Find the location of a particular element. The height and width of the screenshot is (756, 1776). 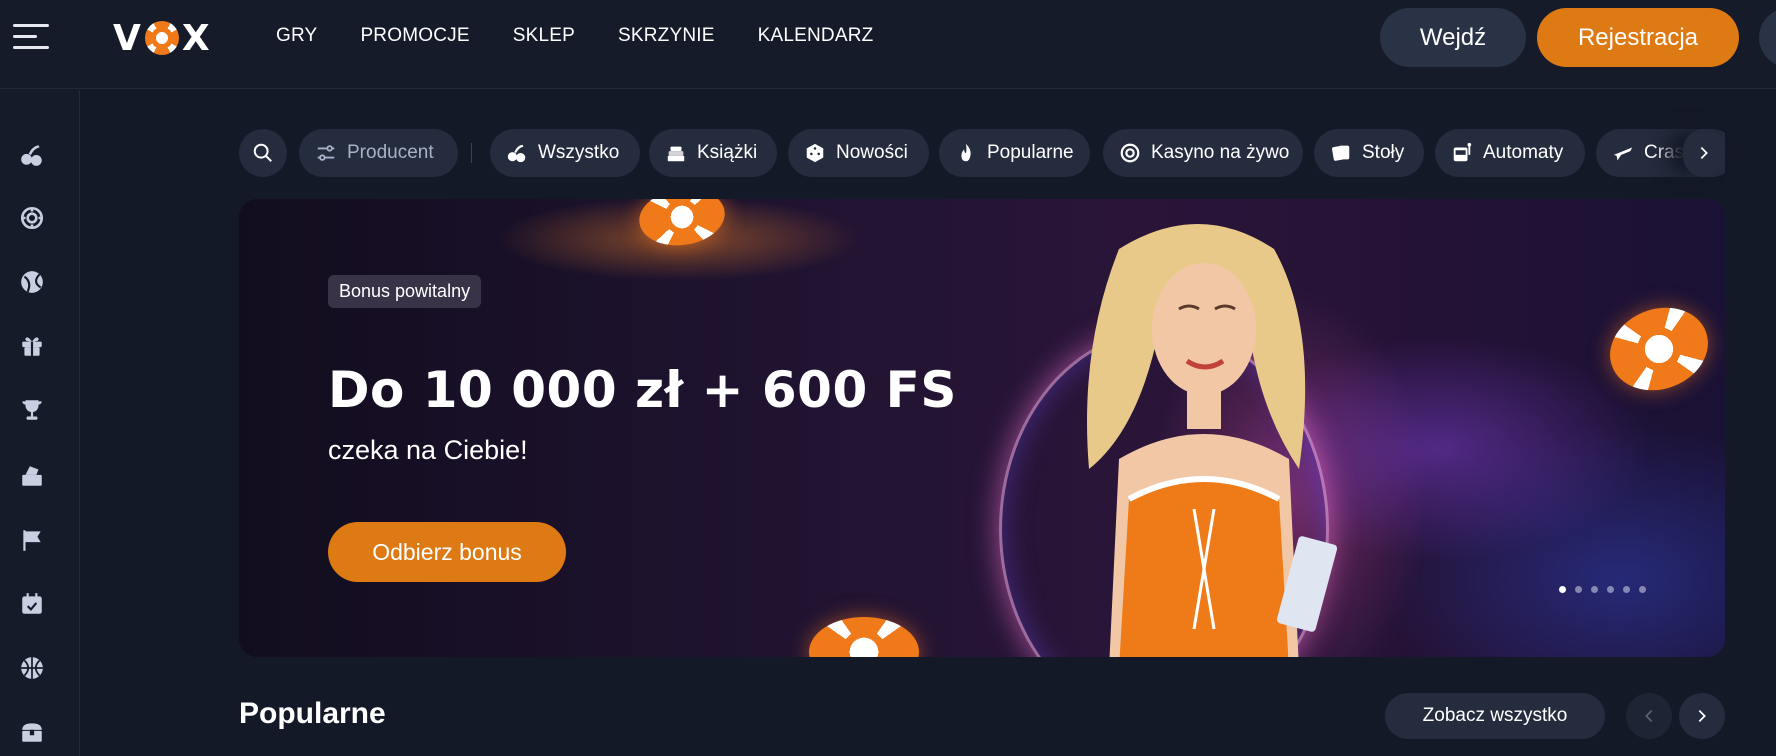

slot-icon is located at coordinates (1462, 153).